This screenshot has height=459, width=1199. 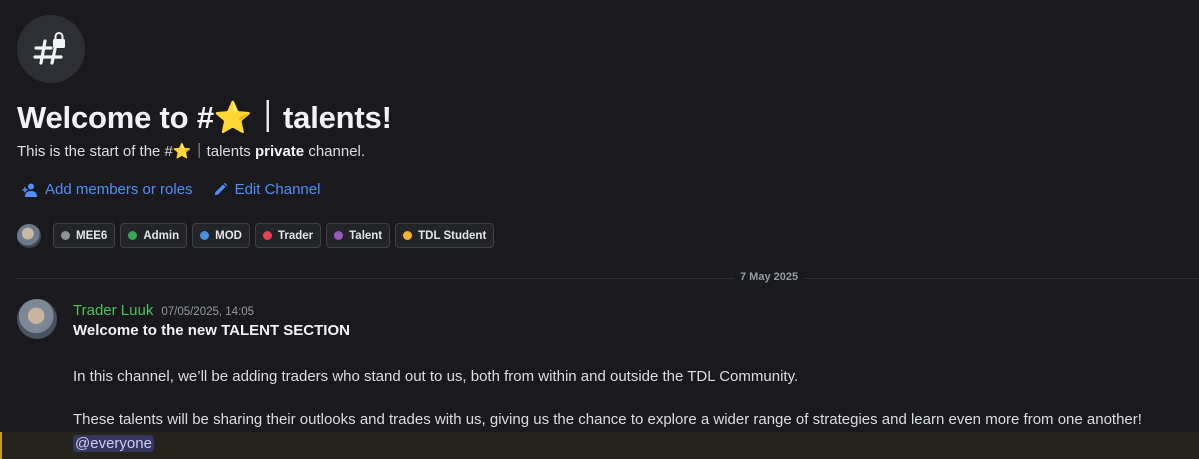 I want to click on role-label: MEE6, so click(x=92, y=235).